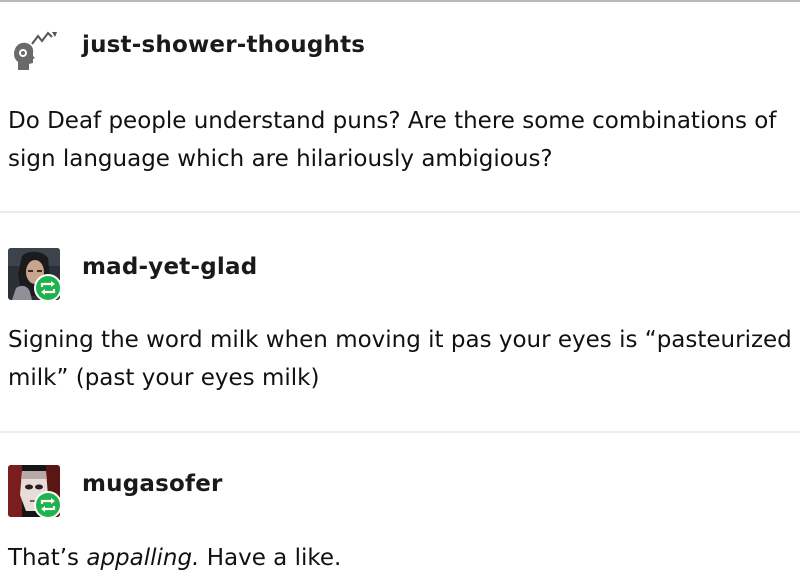 The height and width of the screenshot is (587, 800). Describe the element at coordinates (47, 558) in the screenshot. I see `post-text-part: That’s` at that location.